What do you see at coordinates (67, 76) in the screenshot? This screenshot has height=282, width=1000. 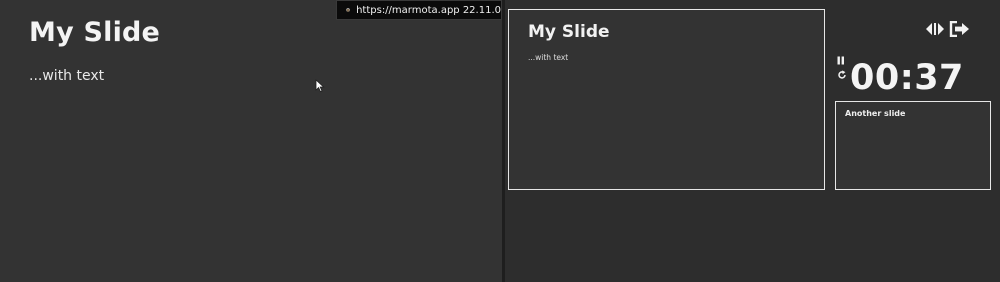 I see `slide-text: ...with text` at bounding box center [67, 76].